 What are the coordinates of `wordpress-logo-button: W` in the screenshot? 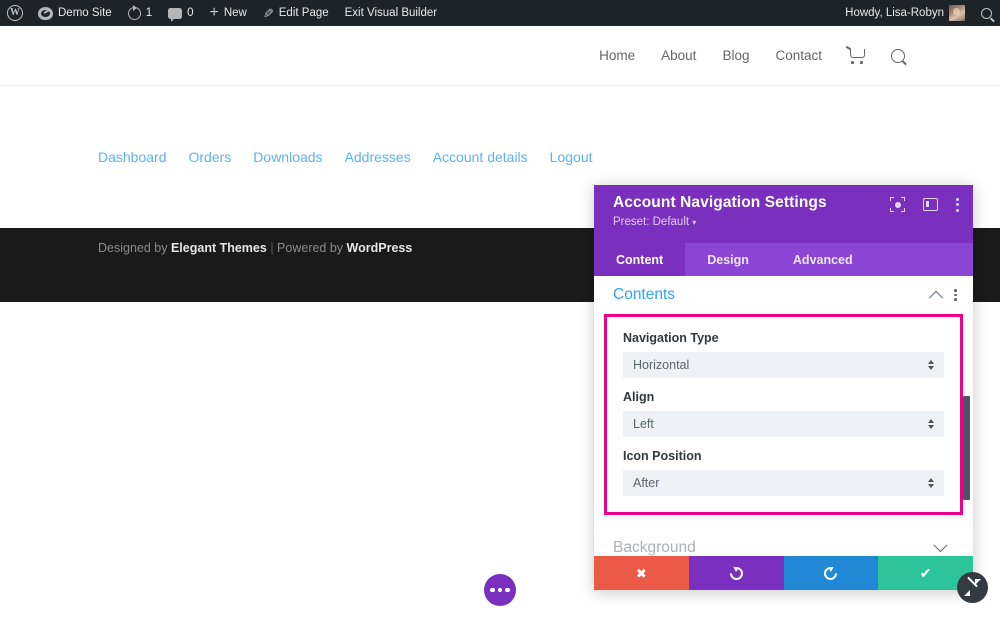 It's located at (15, 13).